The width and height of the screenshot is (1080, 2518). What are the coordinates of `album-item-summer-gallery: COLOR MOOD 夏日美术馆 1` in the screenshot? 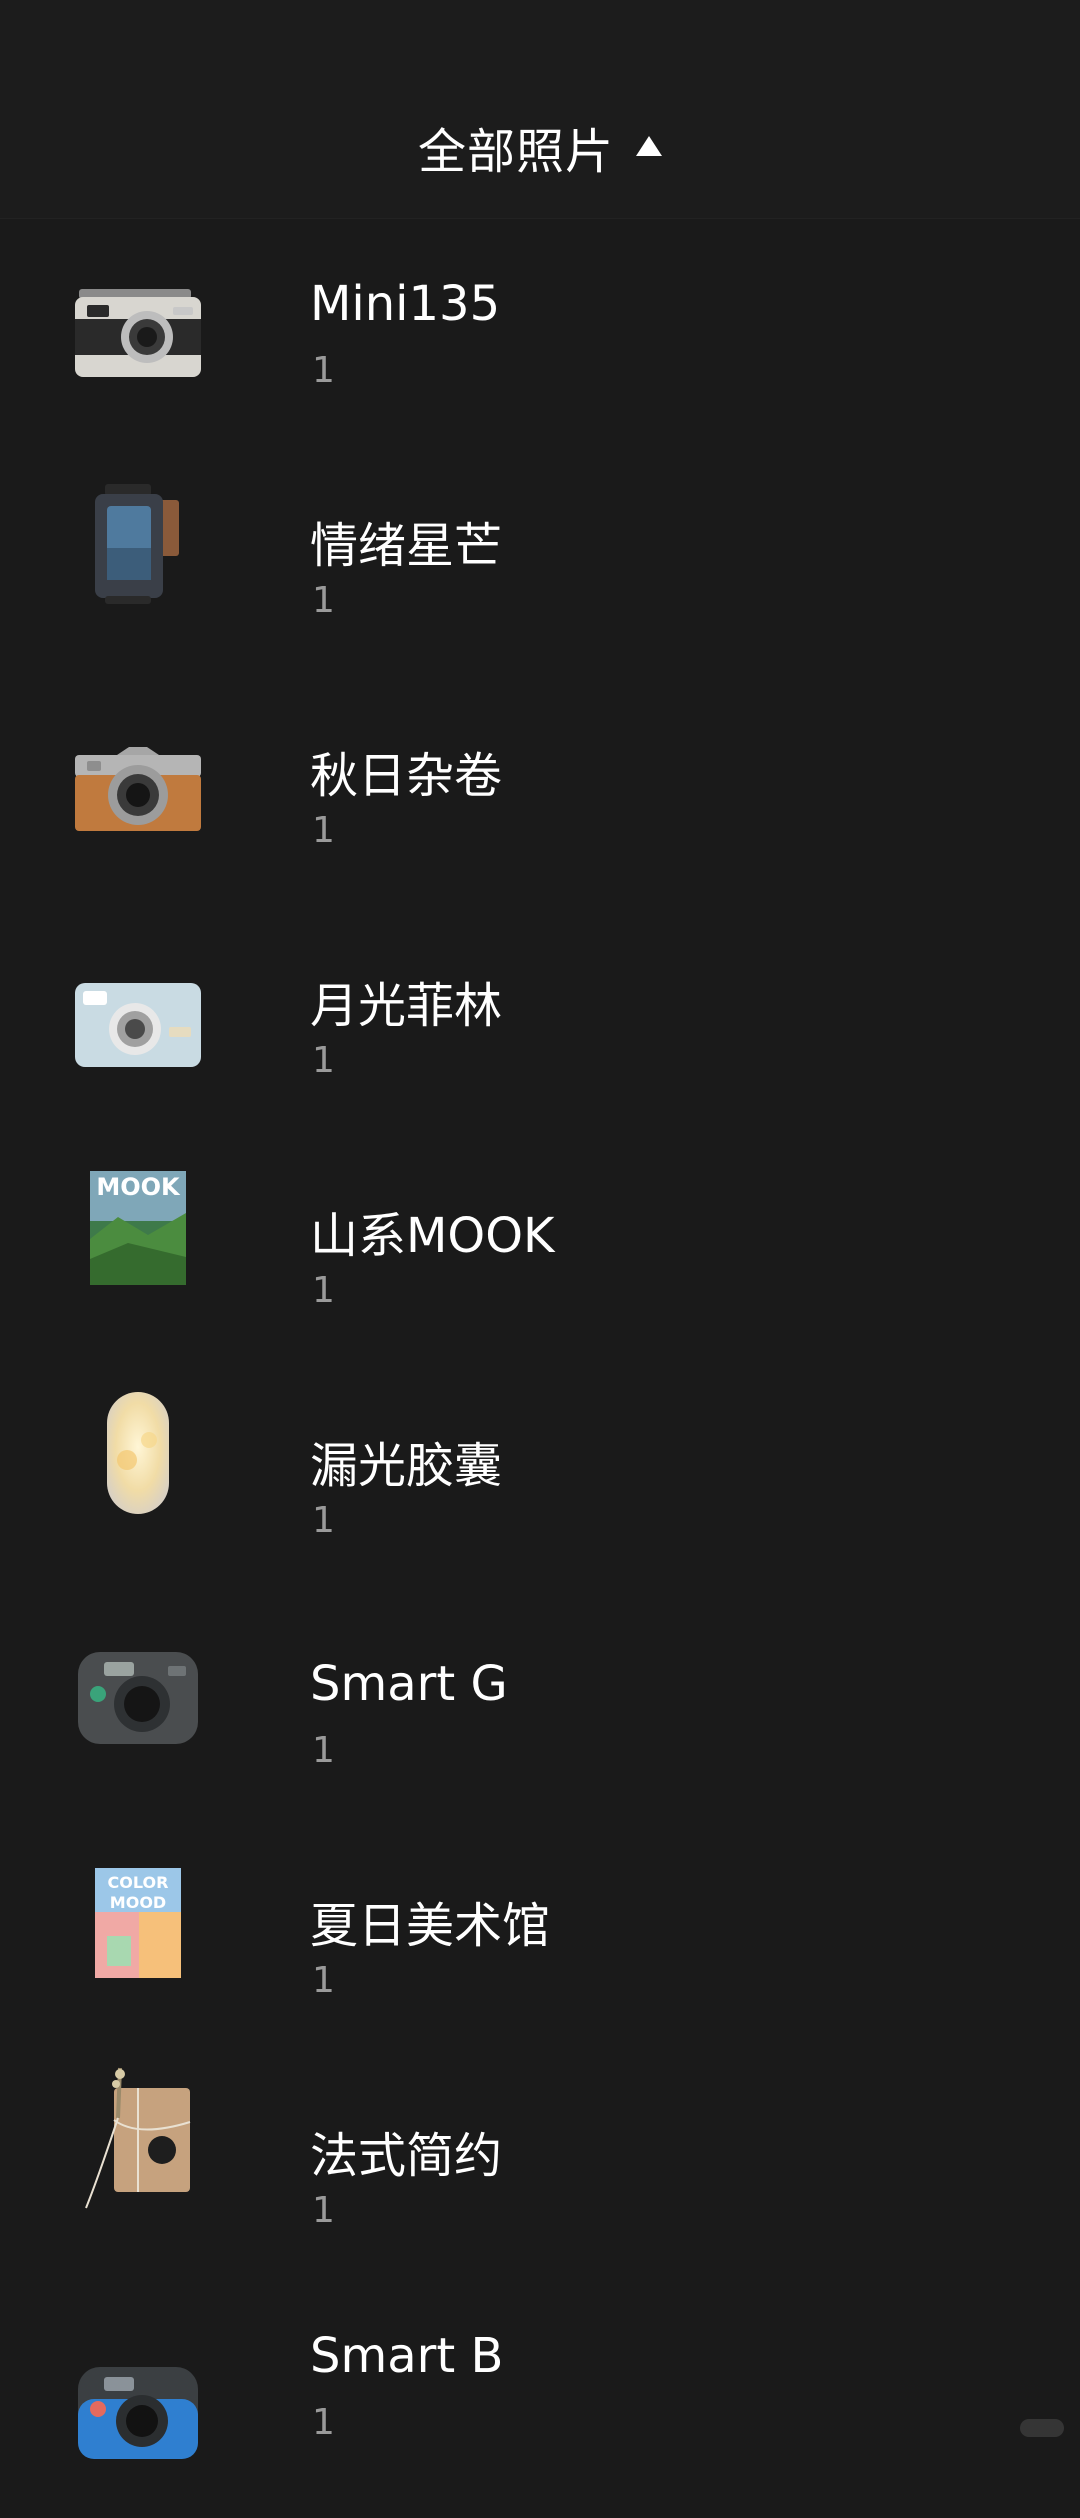 It's located at (540, 1943).